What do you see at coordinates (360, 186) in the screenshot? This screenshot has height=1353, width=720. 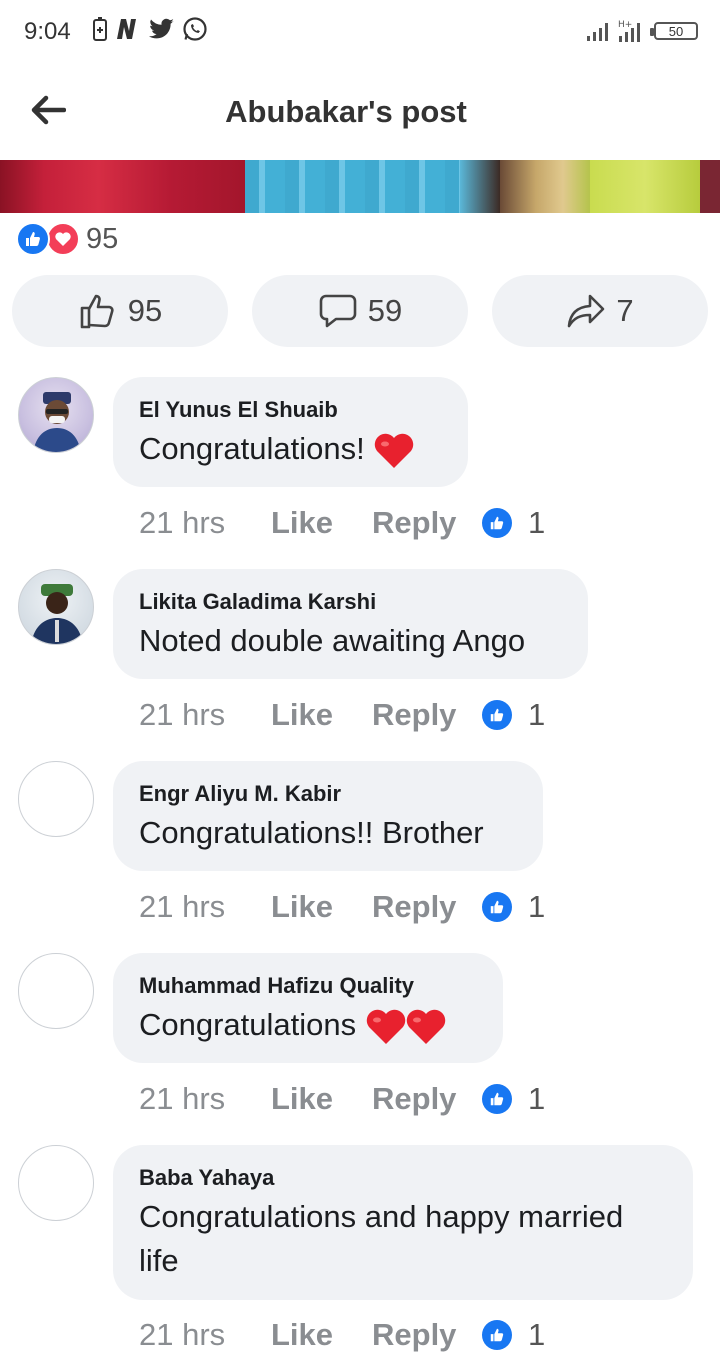 I see `post-photo` at bounding box center [360, 186].